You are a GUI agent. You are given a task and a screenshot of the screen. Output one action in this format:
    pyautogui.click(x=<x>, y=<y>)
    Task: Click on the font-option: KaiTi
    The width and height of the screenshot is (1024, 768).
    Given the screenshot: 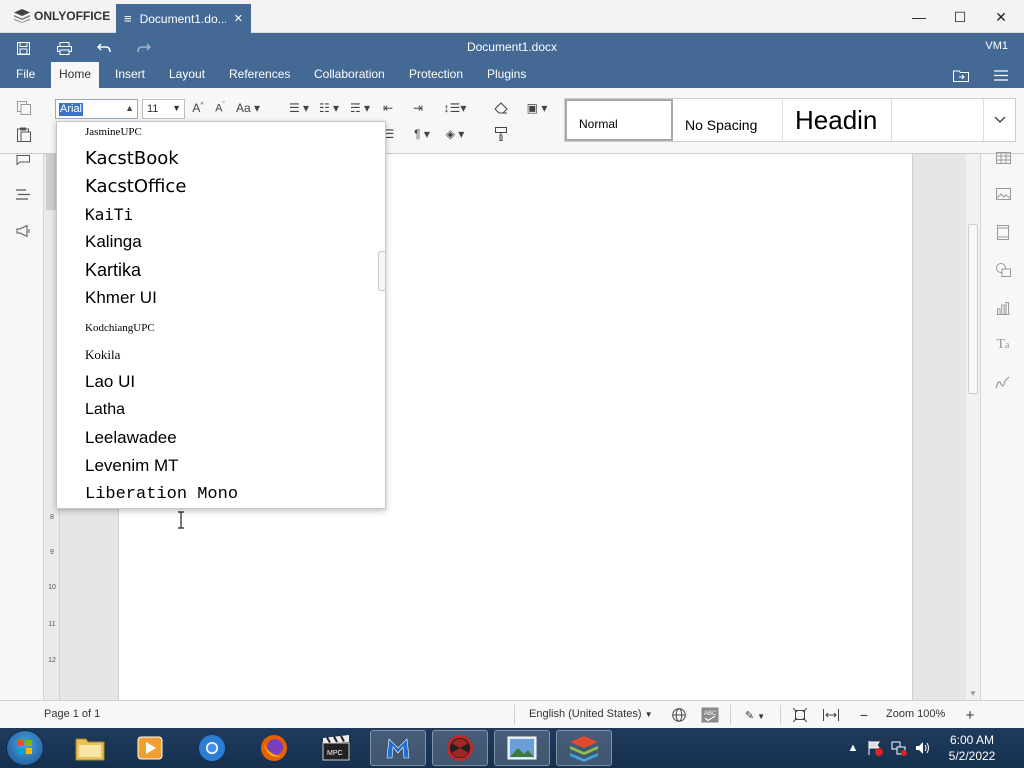 What is the action you would take?
    pyautogui.click(x=109, y=214)
    